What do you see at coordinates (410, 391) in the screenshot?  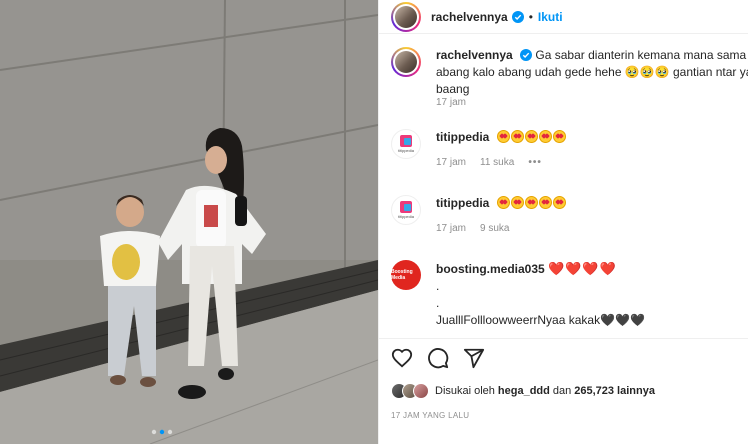 I see `liker-avatars` at bounding box center [410, 391].